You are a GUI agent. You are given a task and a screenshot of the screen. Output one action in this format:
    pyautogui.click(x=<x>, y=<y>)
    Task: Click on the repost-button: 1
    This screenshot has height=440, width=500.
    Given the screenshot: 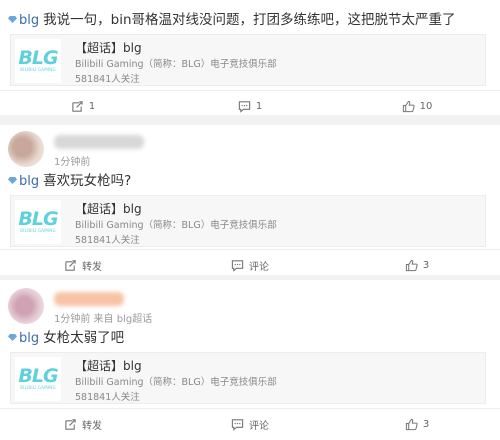 What is the action you would take?
    pyautogui.click(x=83, y=106)
    